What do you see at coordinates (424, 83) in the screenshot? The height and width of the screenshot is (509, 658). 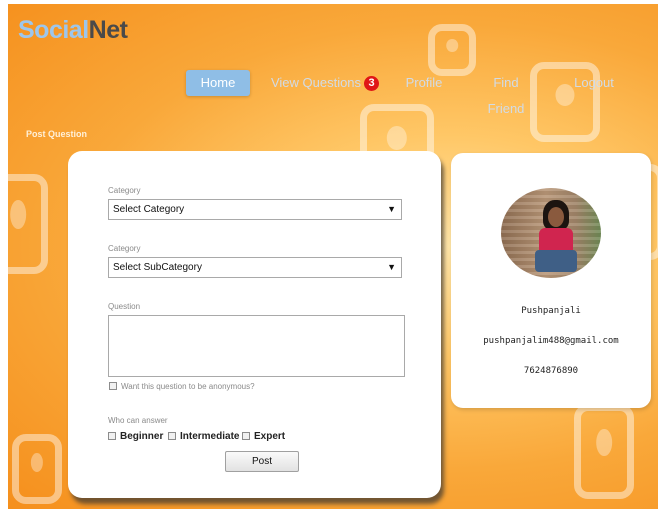 I see `nav-profile: Profile` at bounding box center [424, 83].